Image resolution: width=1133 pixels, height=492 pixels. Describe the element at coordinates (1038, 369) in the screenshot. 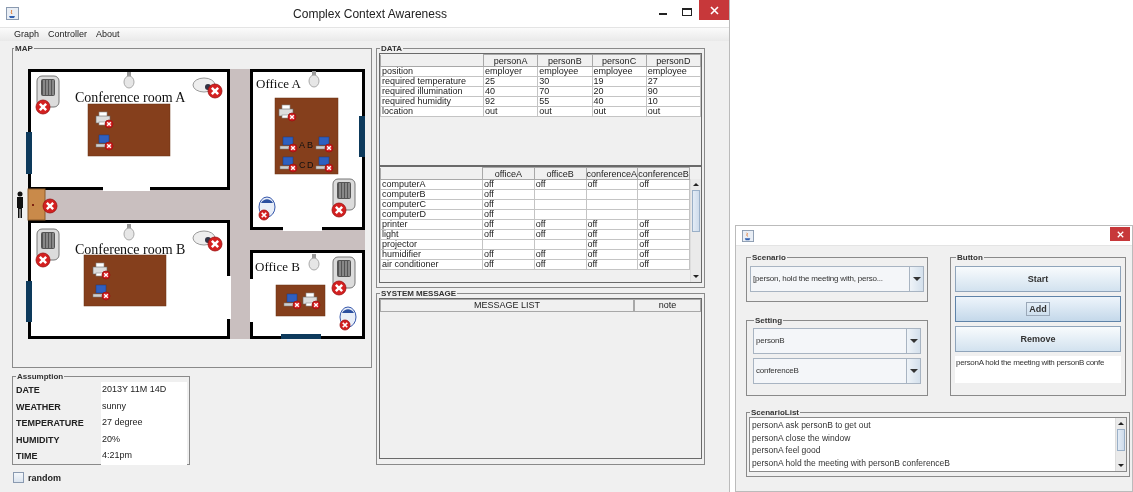

I see `result-field: personA hold the meeting with personB confe` at that location.